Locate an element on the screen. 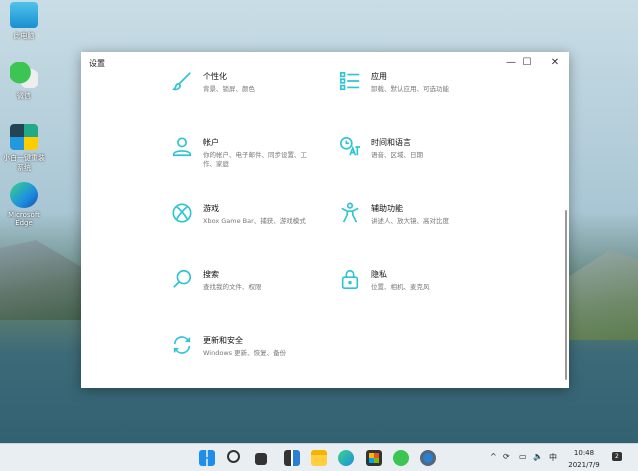  wechat-taskbar-icon is located at coordinates (401, 458).